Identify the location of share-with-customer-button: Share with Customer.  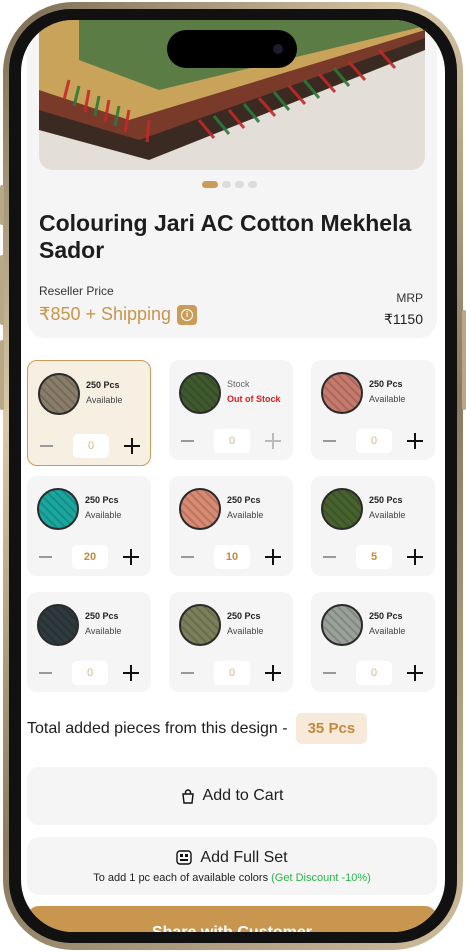
(232, 919).